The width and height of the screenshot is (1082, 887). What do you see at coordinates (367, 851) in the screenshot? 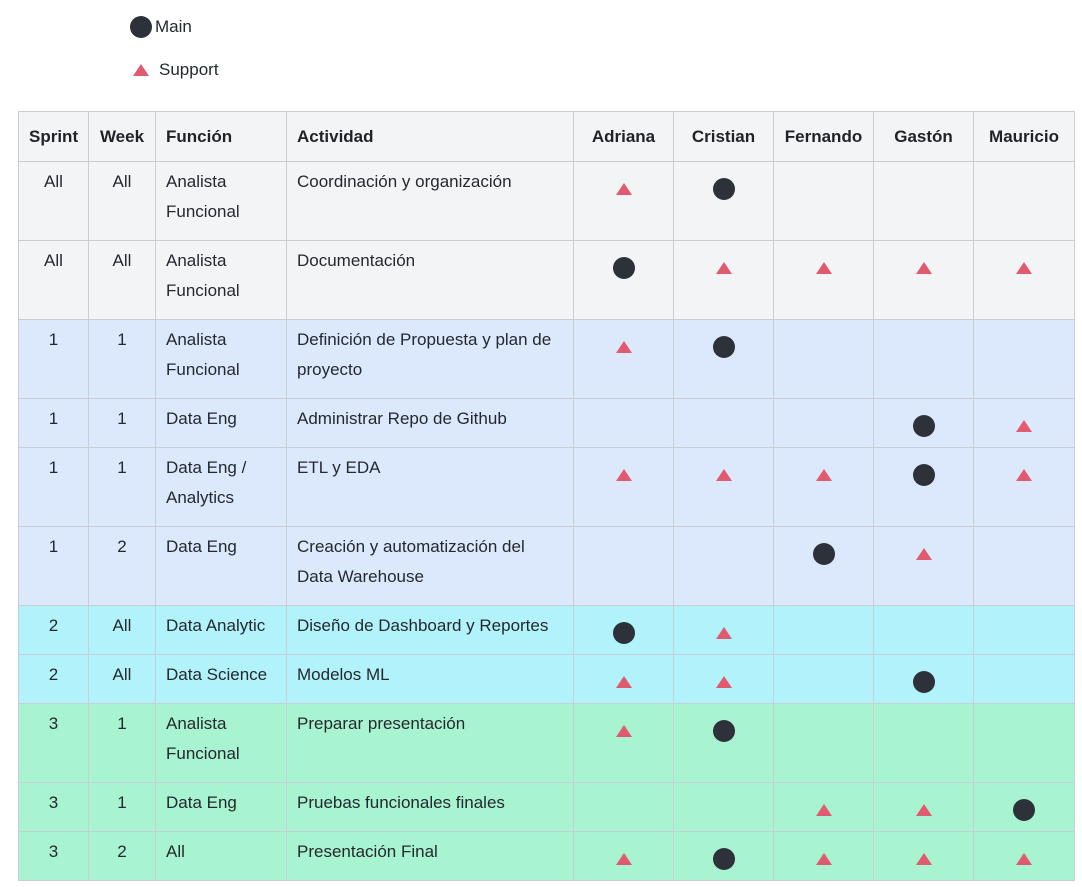
I see `cell-actividad-text: Presentación Final` at bounding box center [367, 851].